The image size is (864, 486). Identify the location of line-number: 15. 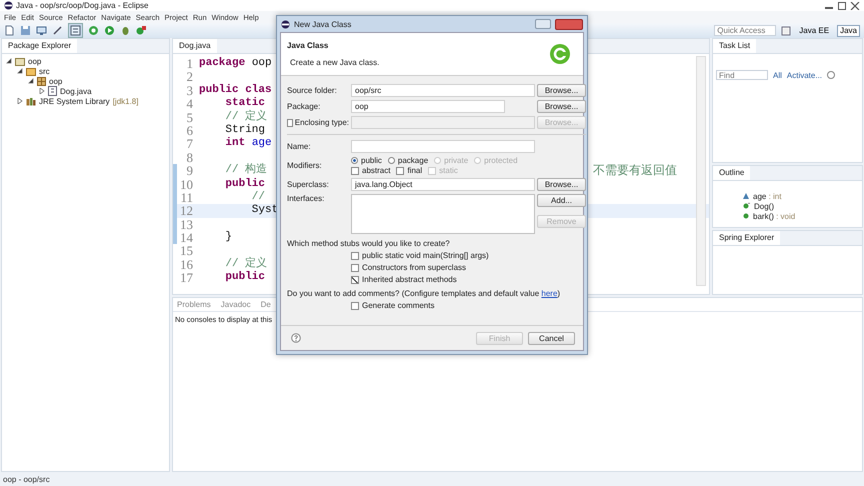
(186, 251).